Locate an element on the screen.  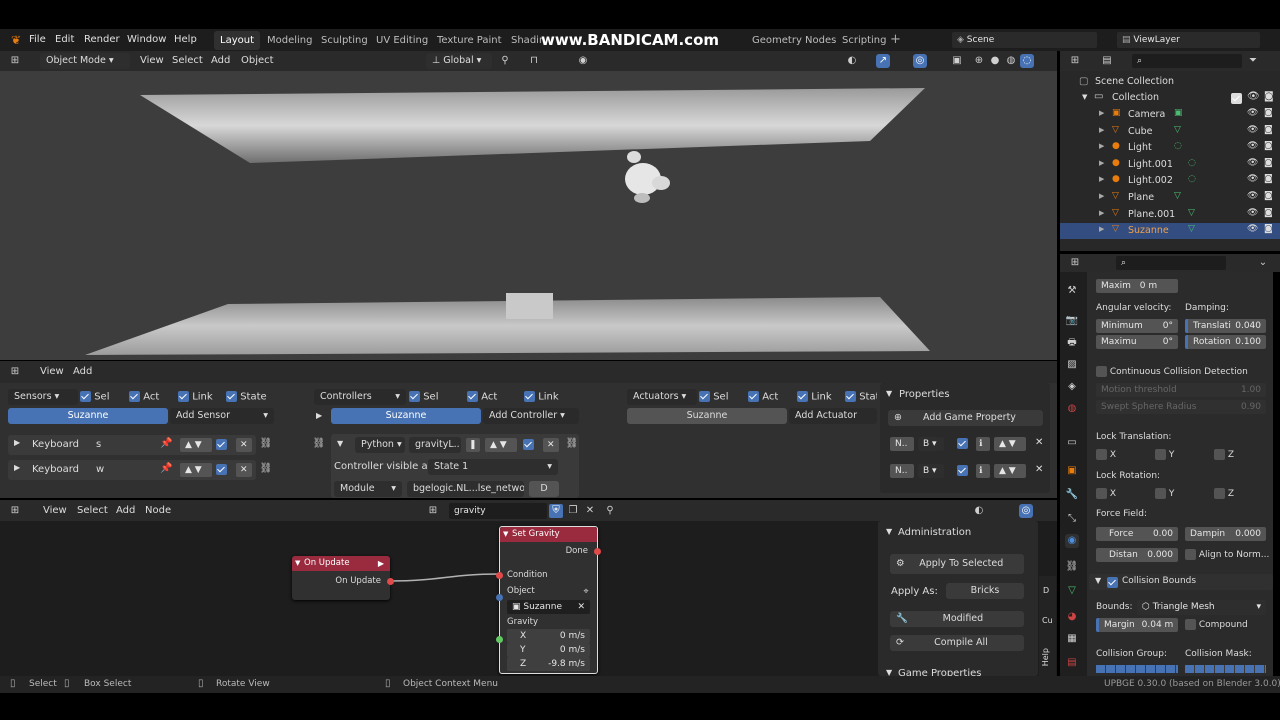
scene-collection-label: Scene Collection is located at coordinates (1134, 81).